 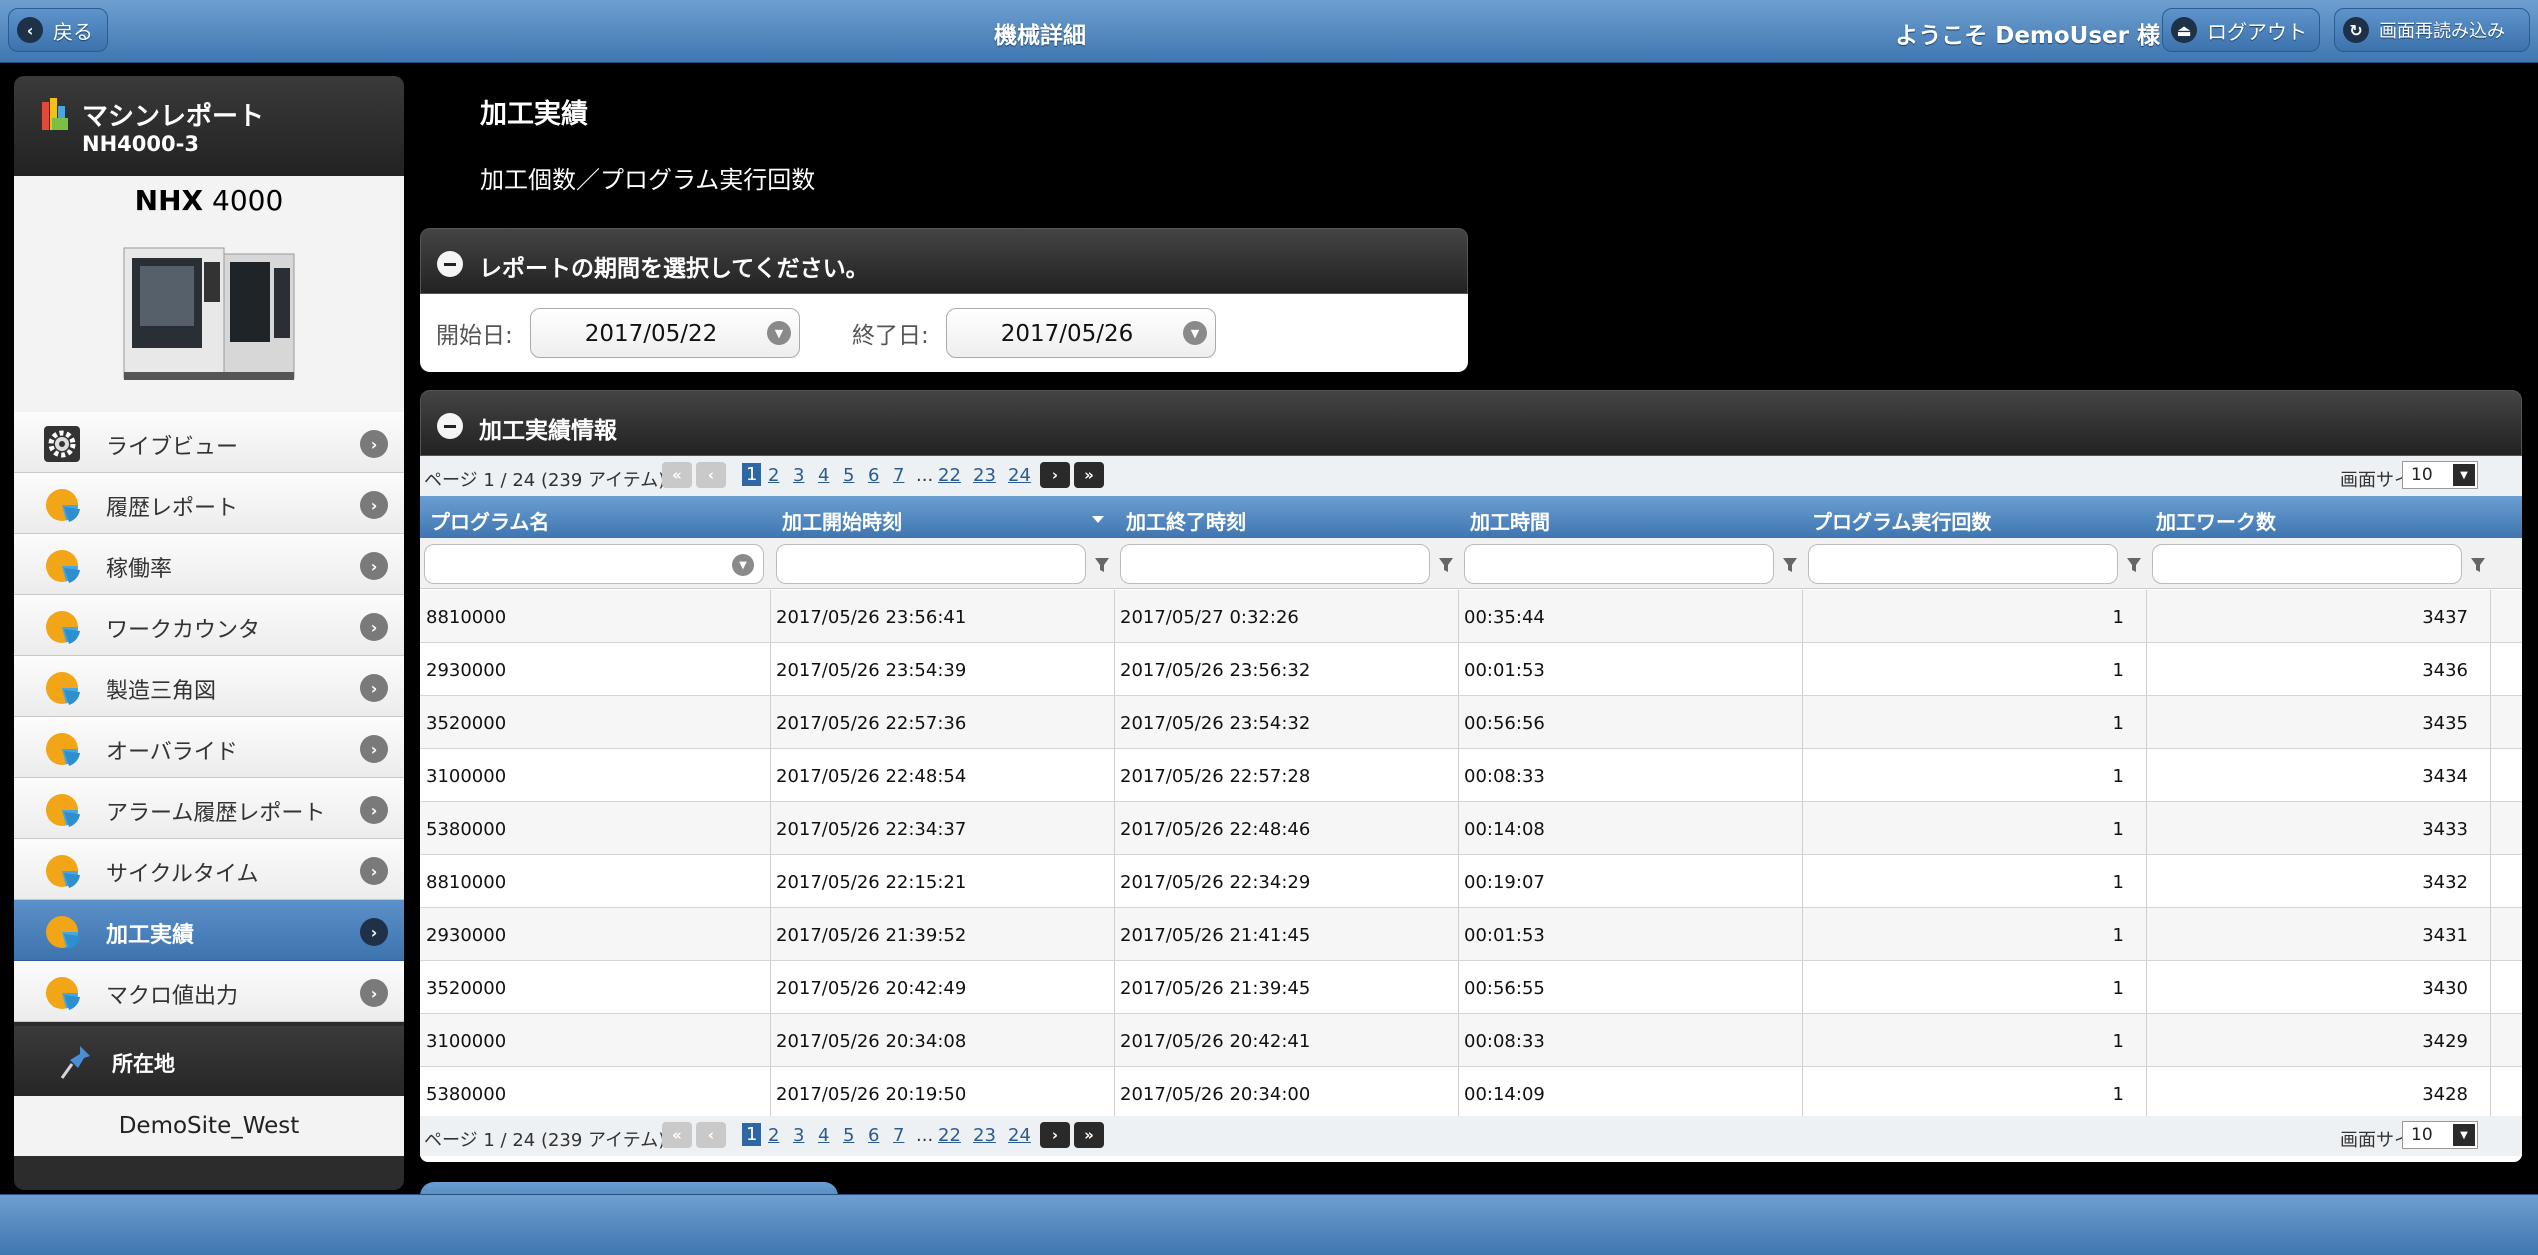 I want to click on end-time-filter, so click(x=1275, y=564).